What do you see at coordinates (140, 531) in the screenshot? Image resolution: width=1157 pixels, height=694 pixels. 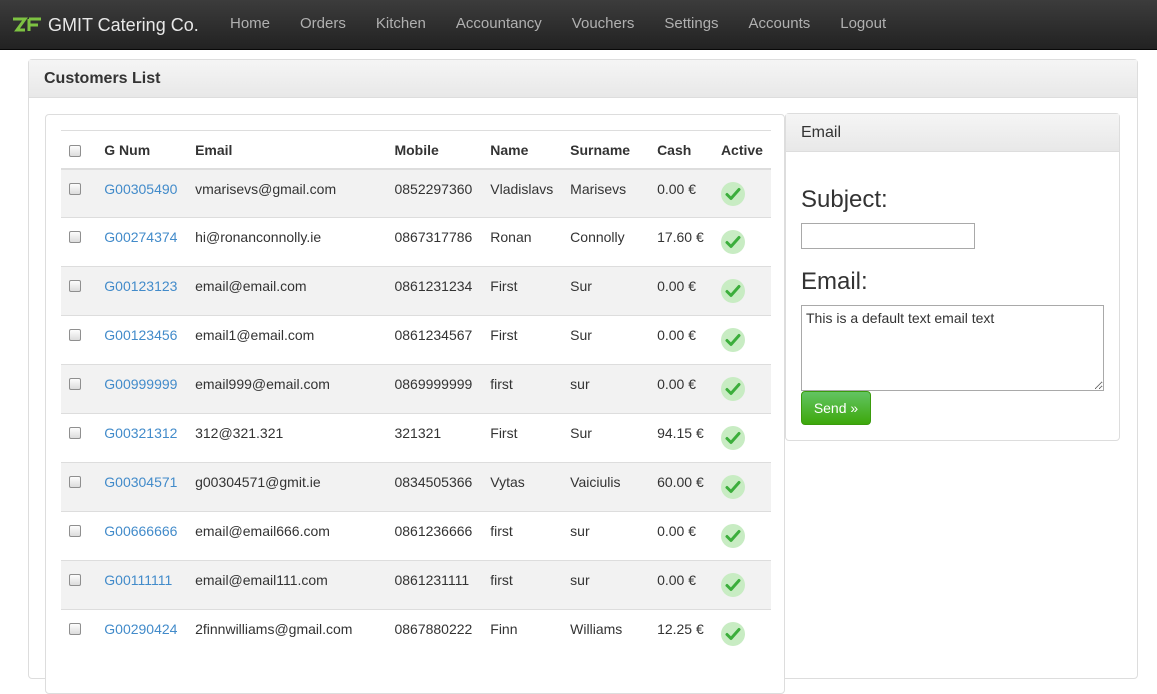 I see `gnum-link: G00666666` at bounding box center [140, 531].